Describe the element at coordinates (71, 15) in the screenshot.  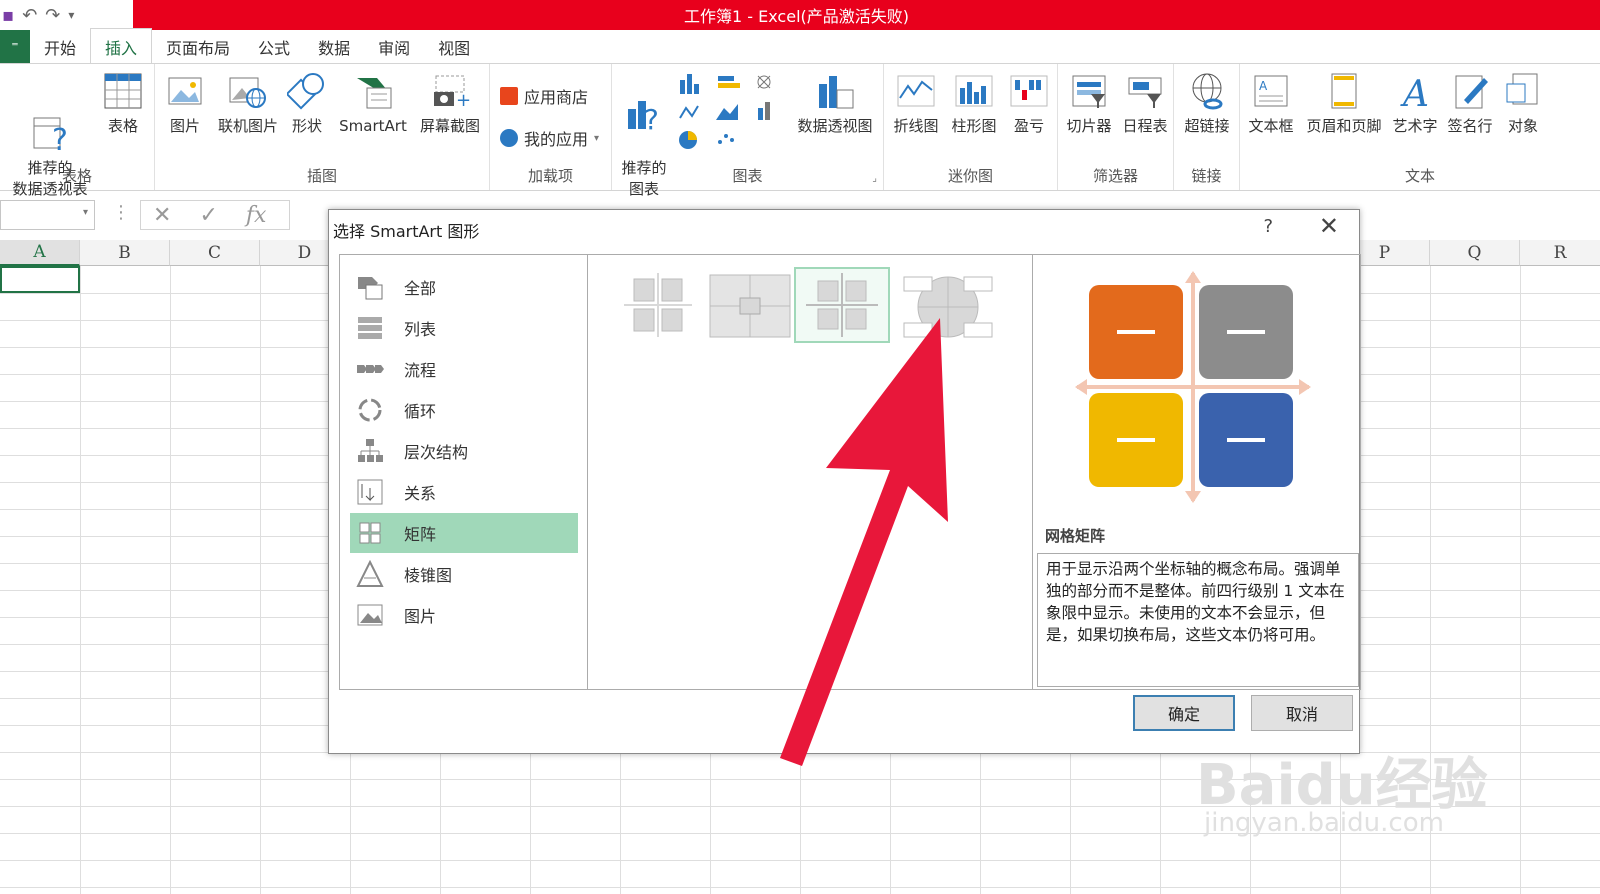
I see `customize-qat-icon: ▾` at that location.